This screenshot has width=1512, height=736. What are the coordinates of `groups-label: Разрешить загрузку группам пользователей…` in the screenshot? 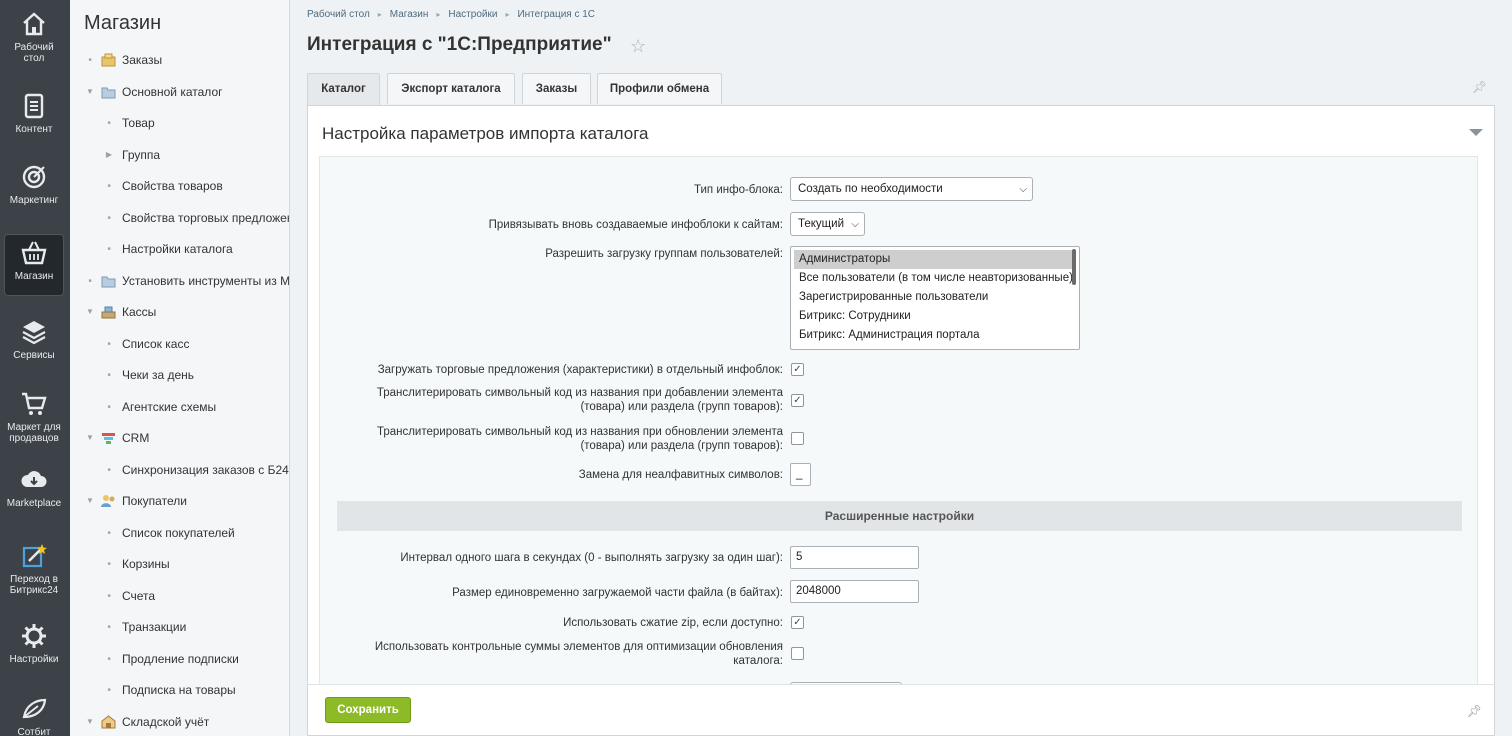 It's located at (664, 254).